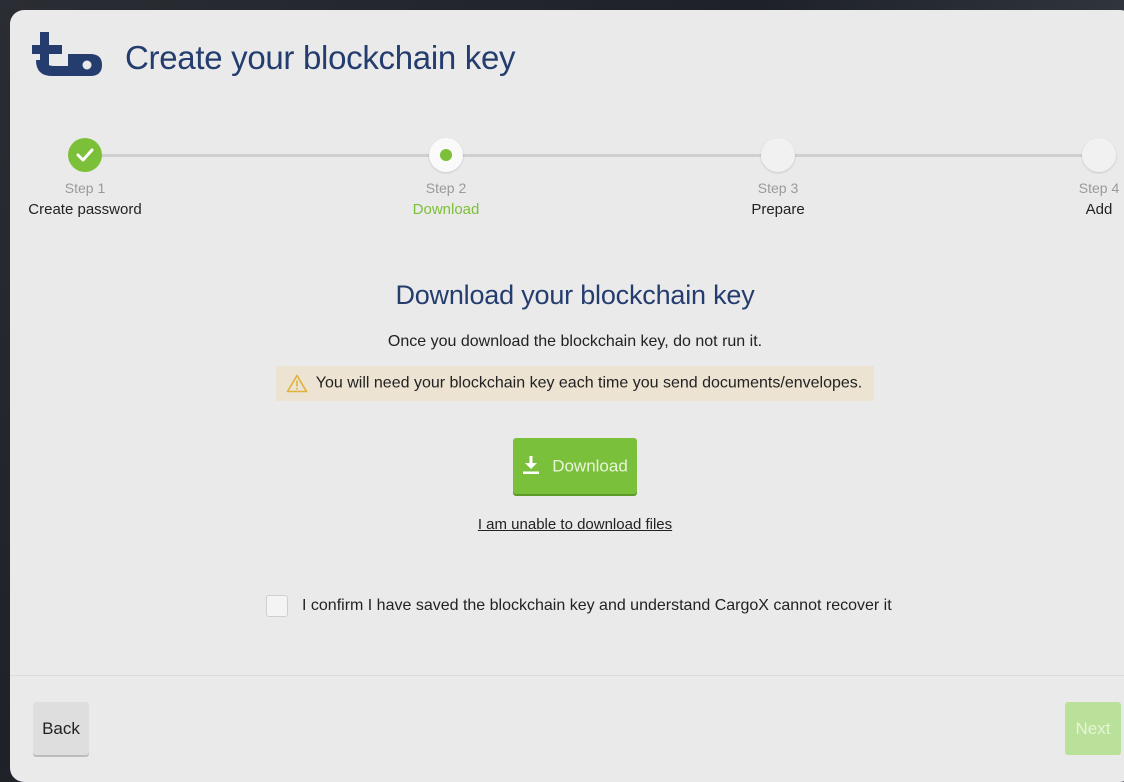  I want to click on step-number: Step 1, so click(85, 188).